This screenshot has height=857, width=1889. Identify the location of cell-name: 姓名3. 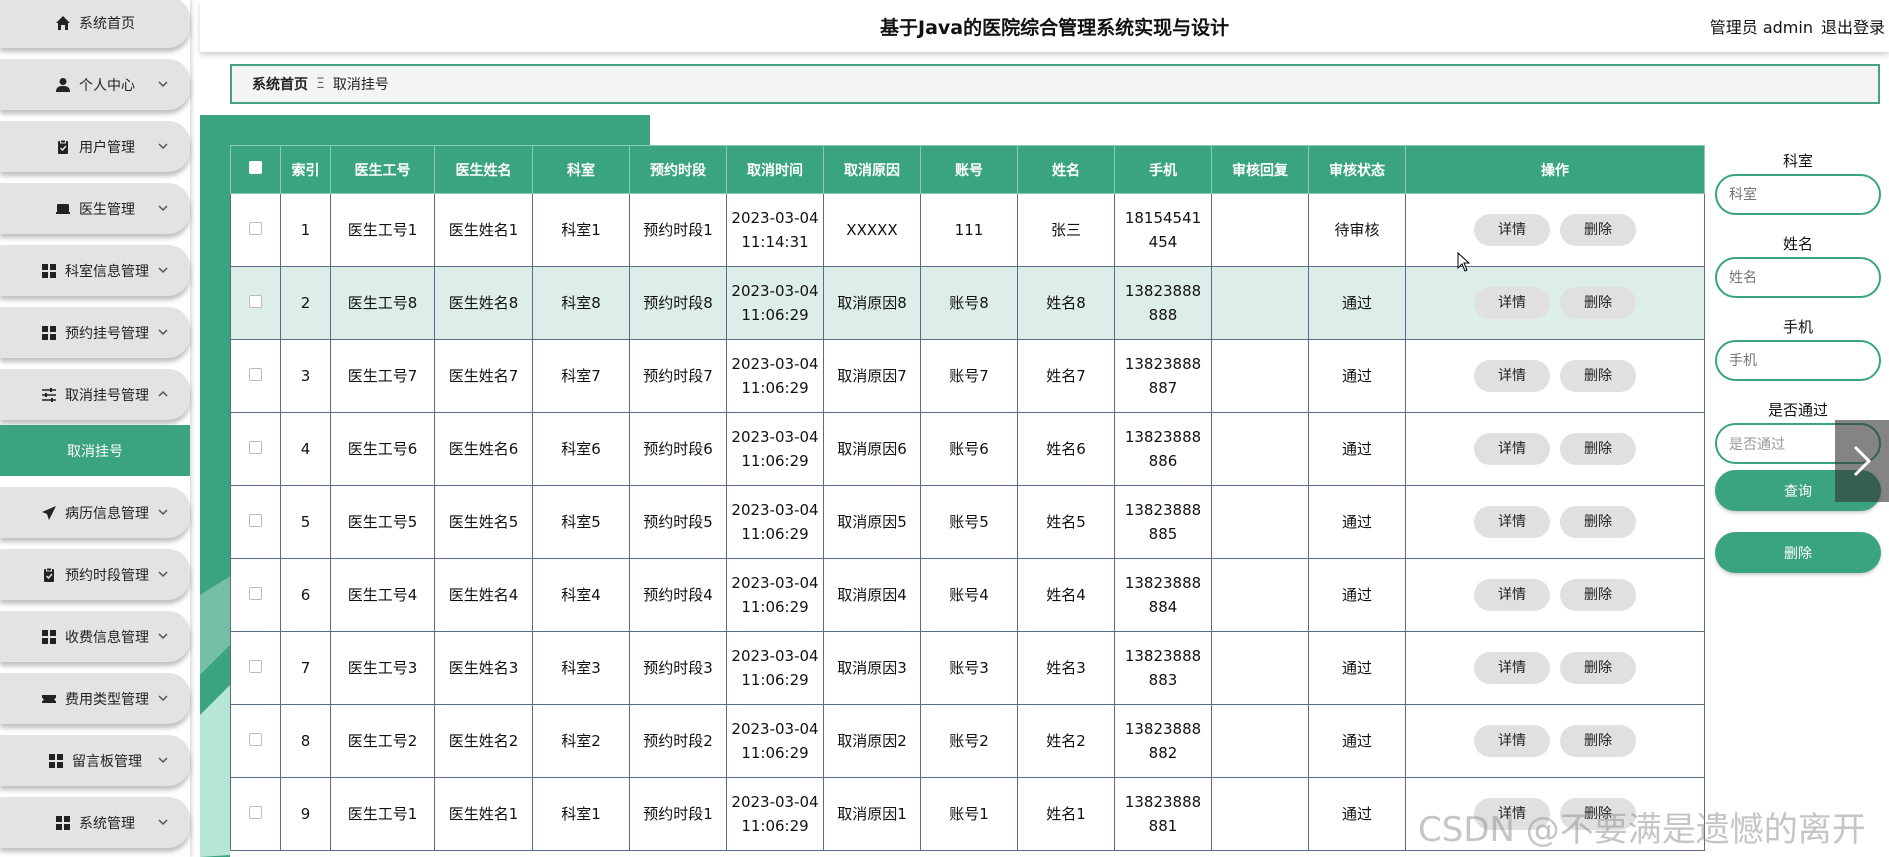
(1066, 668).